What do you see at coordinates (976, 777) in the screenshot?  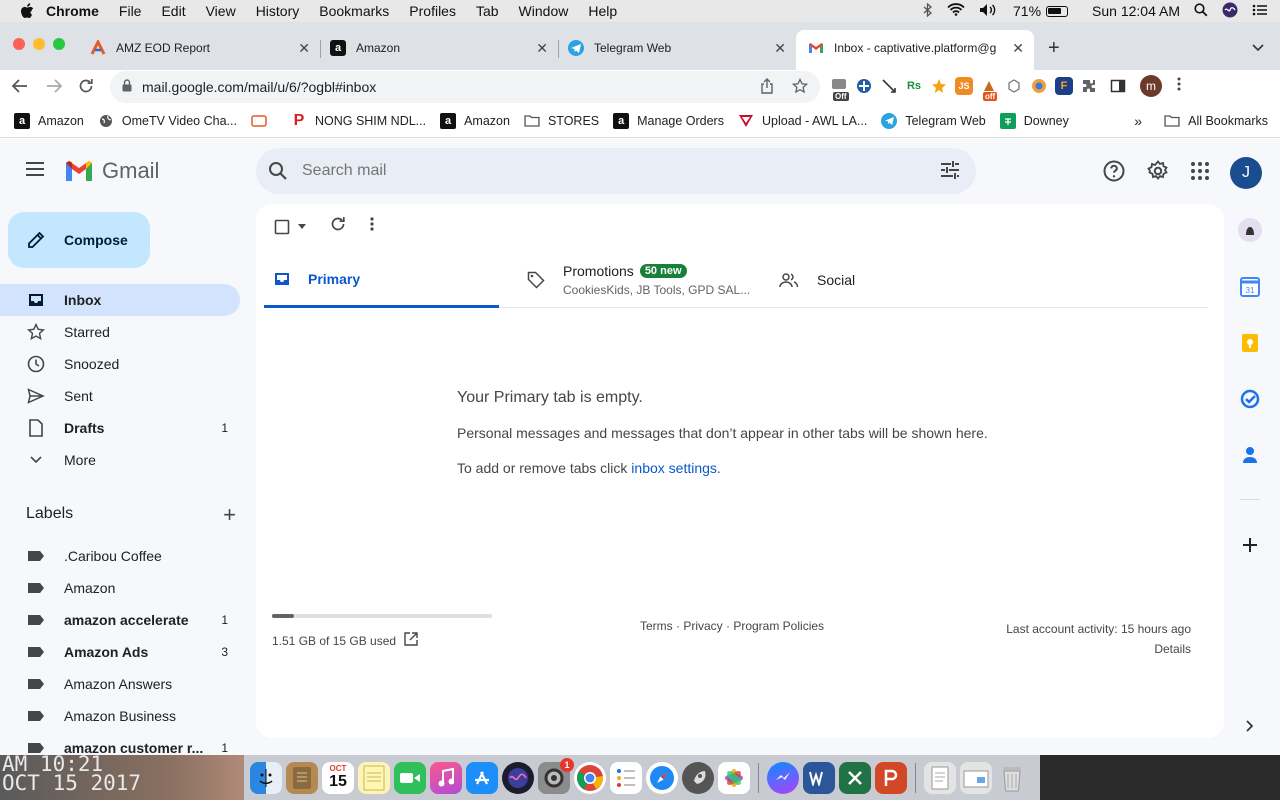 I see `downloads-stack-icon` at bounding box center [976, 777].